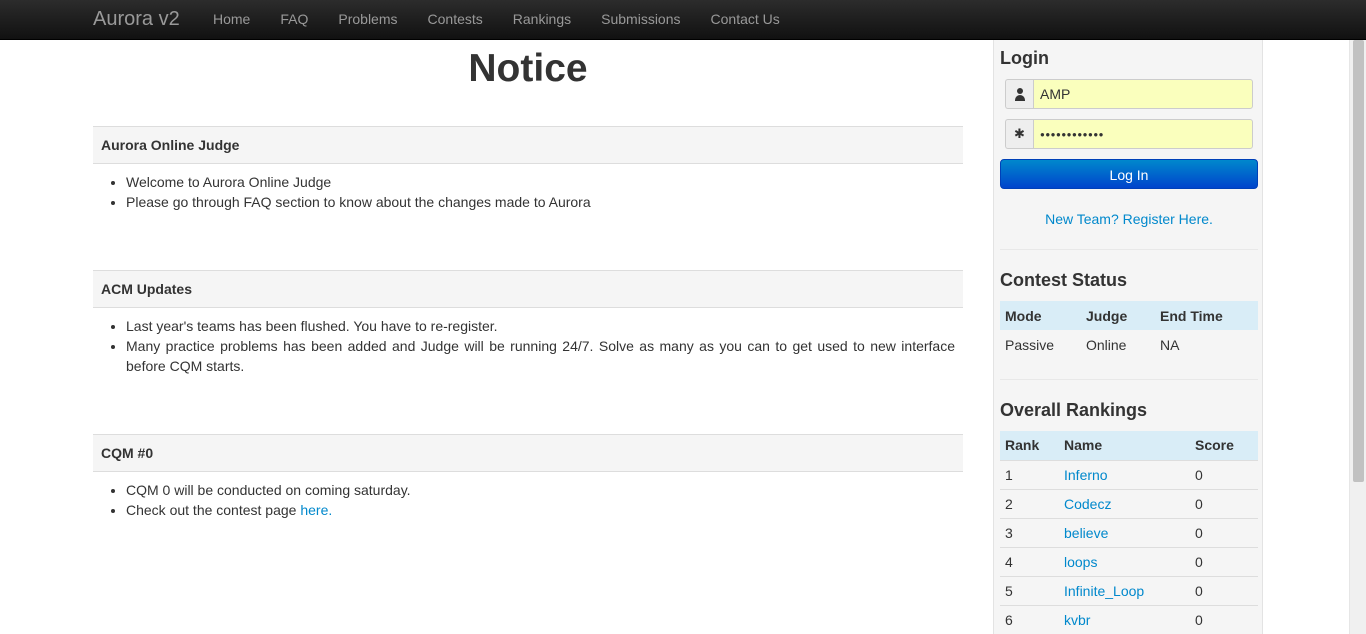 The image size is (1366, 634). I want to click on notice-item: Check out the contest page here., so click(540, 510).